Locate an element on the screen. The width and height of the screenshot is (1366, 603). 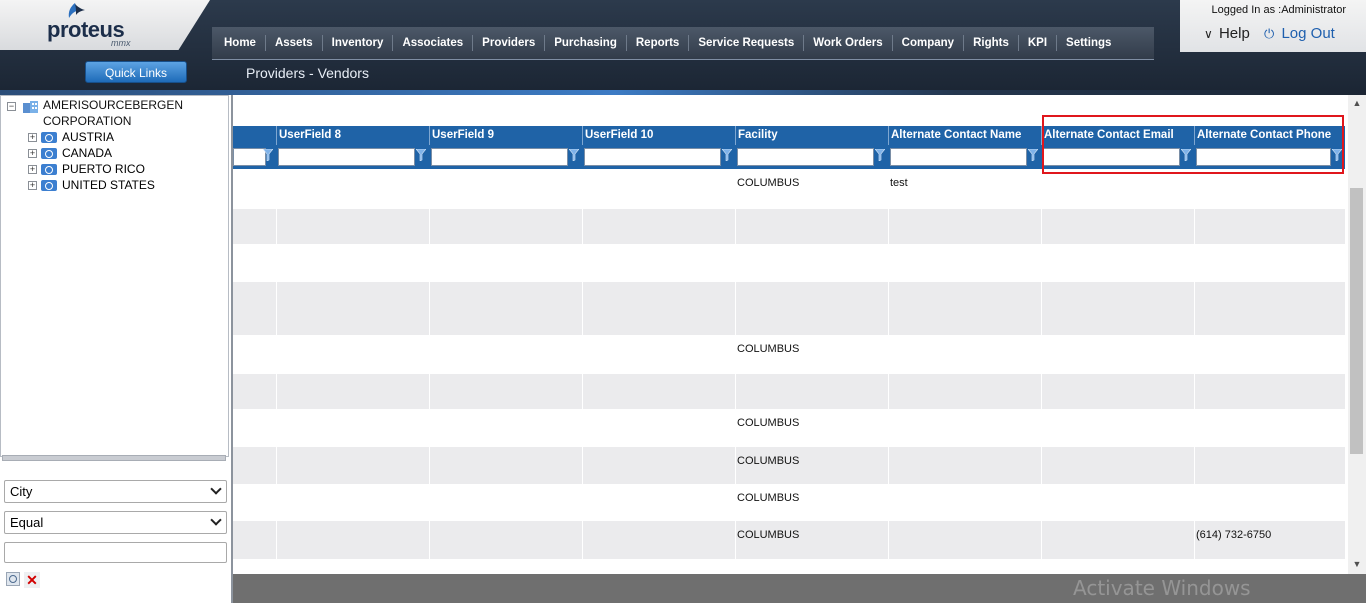
column-header-userfield-10: UserField 10 is located at coordinates (658, 135).